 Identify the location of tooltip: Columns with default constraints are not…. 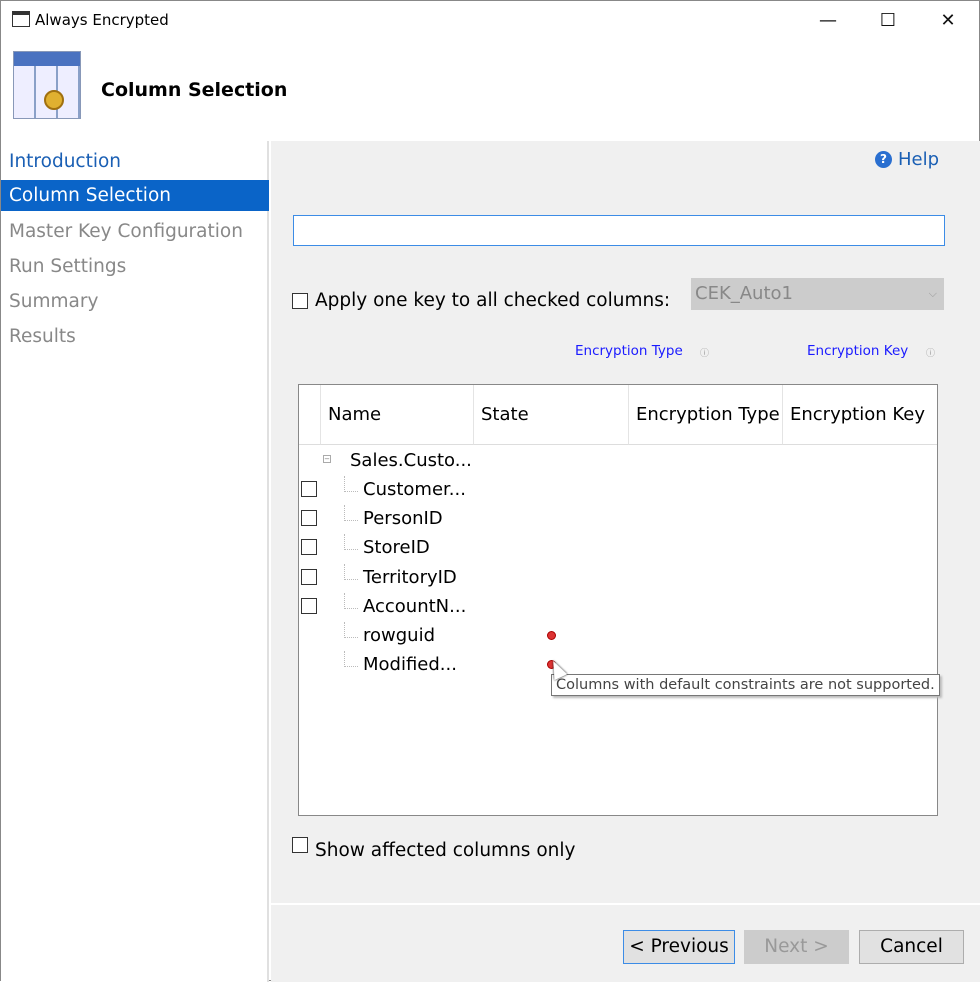
(745, 685).